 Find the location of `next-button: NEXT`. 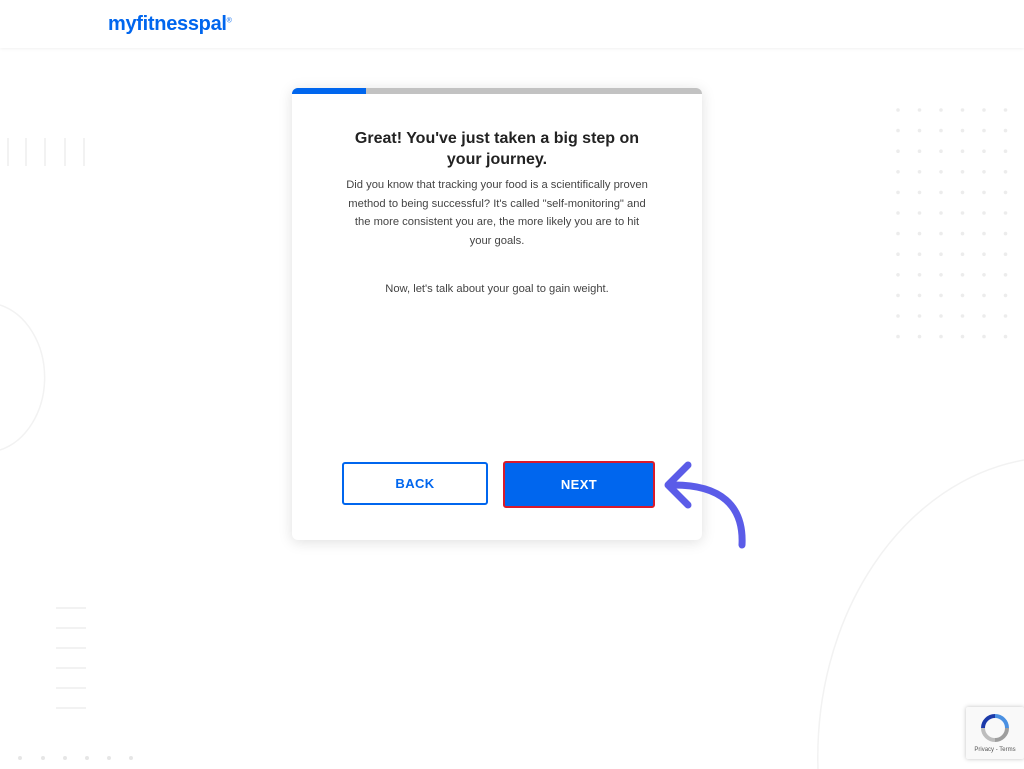

next-button: NEXT is located at coordinates (579, 484).